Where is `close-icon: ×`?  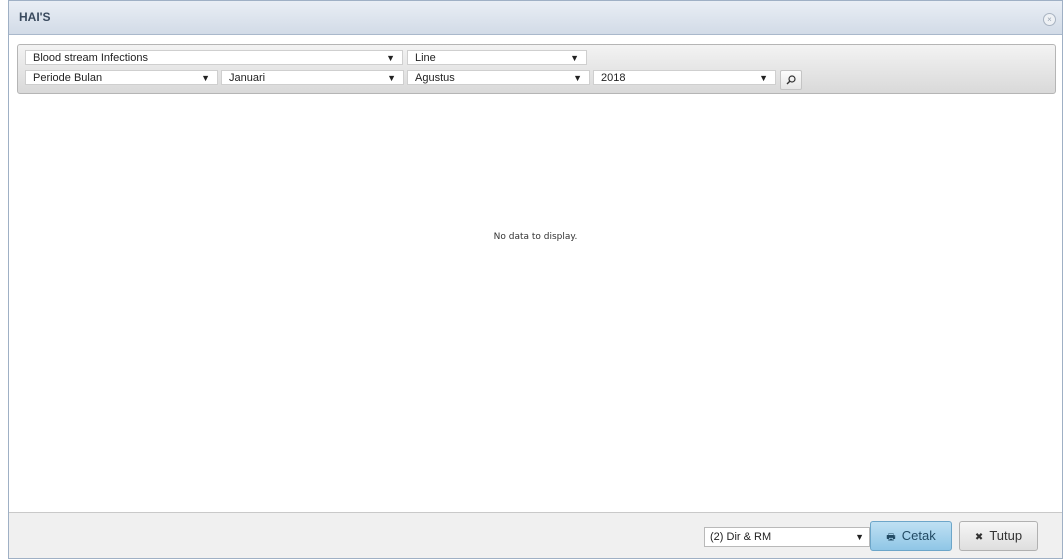
close-icon: × is located at coordinates (1049, 19).